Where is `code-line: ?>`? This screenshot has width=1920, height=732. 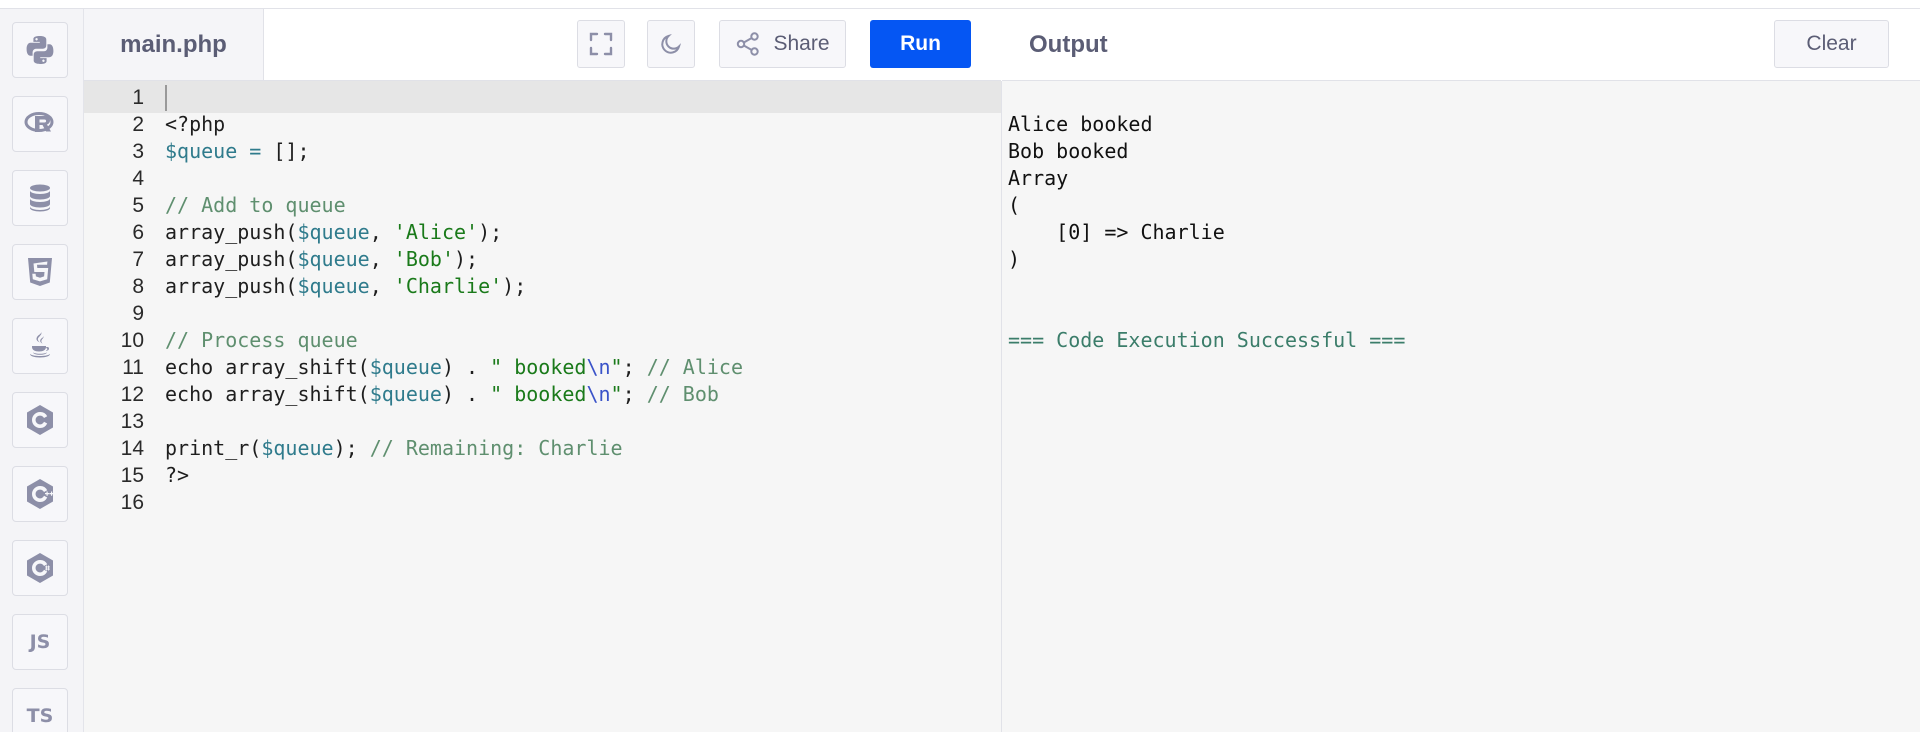
code-line: ?> is located at coordinates (177, 475).